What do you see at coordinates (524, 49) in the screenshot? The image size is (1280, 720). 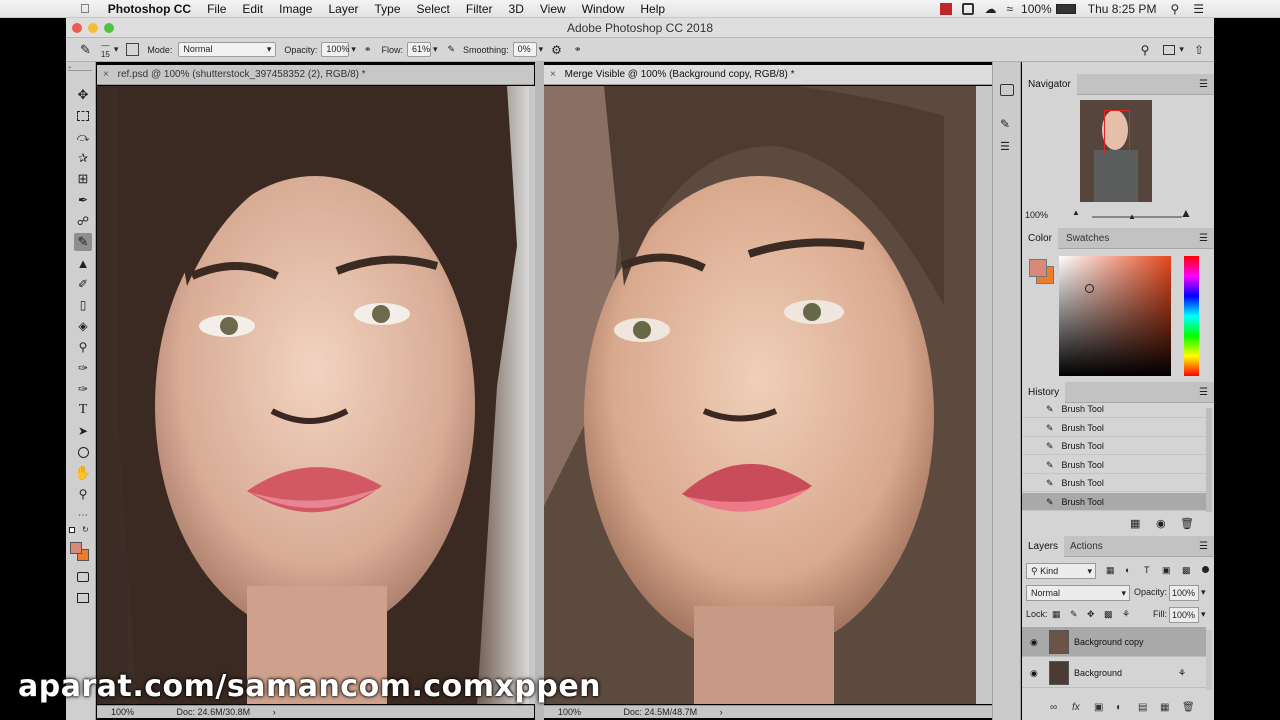 I see `smoothing-input: 0%` at bounding box center [524, 49].